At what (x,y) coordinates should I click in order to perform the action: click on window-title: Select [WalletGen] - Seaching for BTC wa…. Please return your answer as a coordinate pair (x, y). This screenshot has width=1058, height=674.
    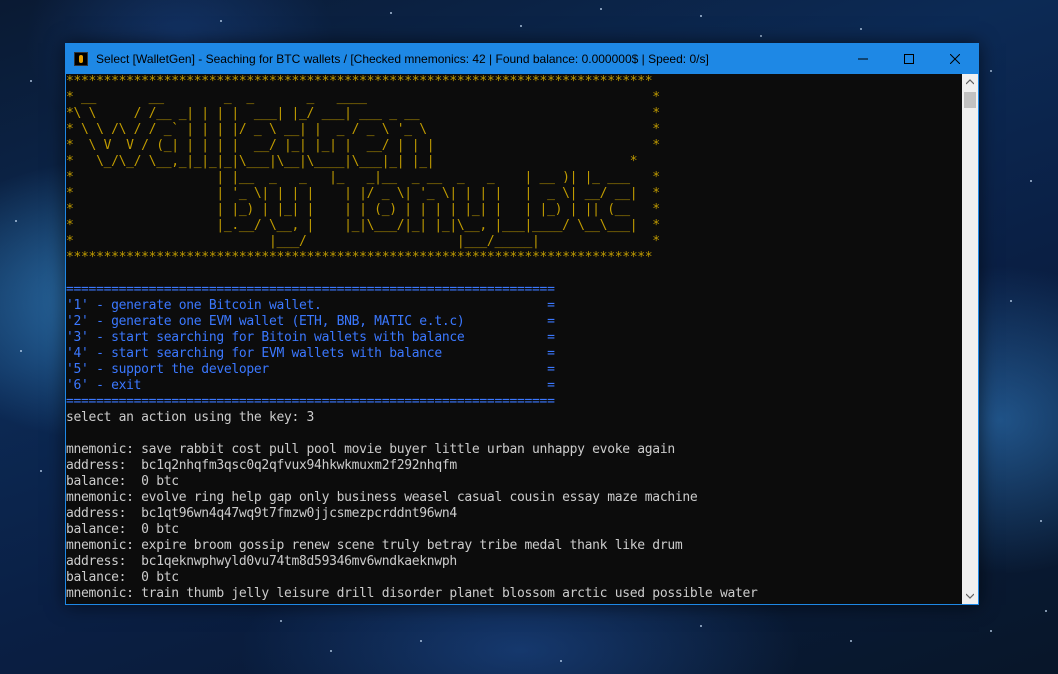
    Looking at the image, I should click on (402, 59).